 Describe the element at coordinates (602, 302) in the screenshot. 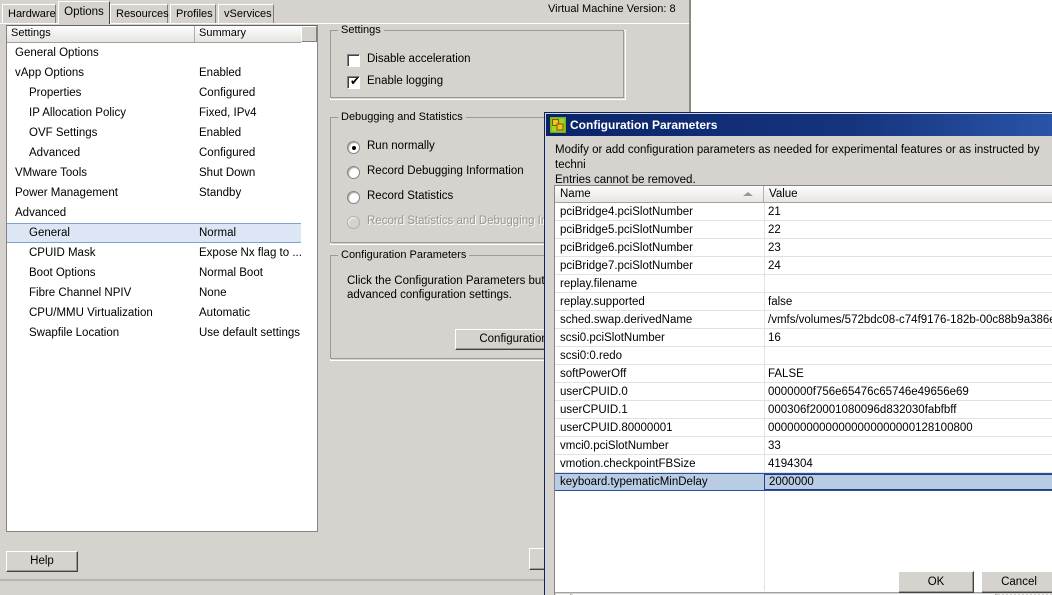

I see `parameter-name: replay.supported` at that location.